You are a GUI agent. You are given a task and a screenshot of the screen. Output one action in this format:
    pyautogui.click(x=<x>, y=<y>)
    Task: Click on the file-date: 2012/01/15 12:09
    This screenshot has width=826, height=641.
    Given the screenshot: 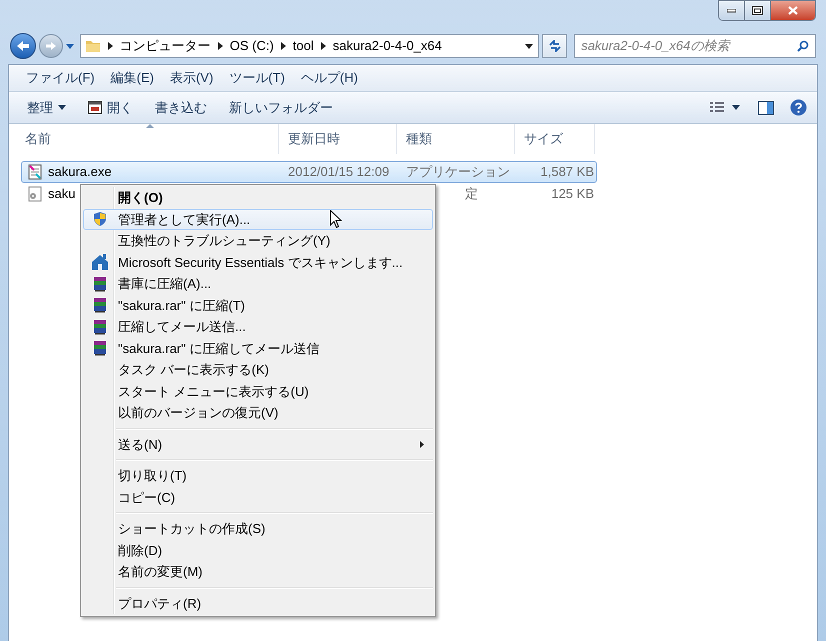 What is the action you would take?
    pyautogui.click(x=339, y=172)
    